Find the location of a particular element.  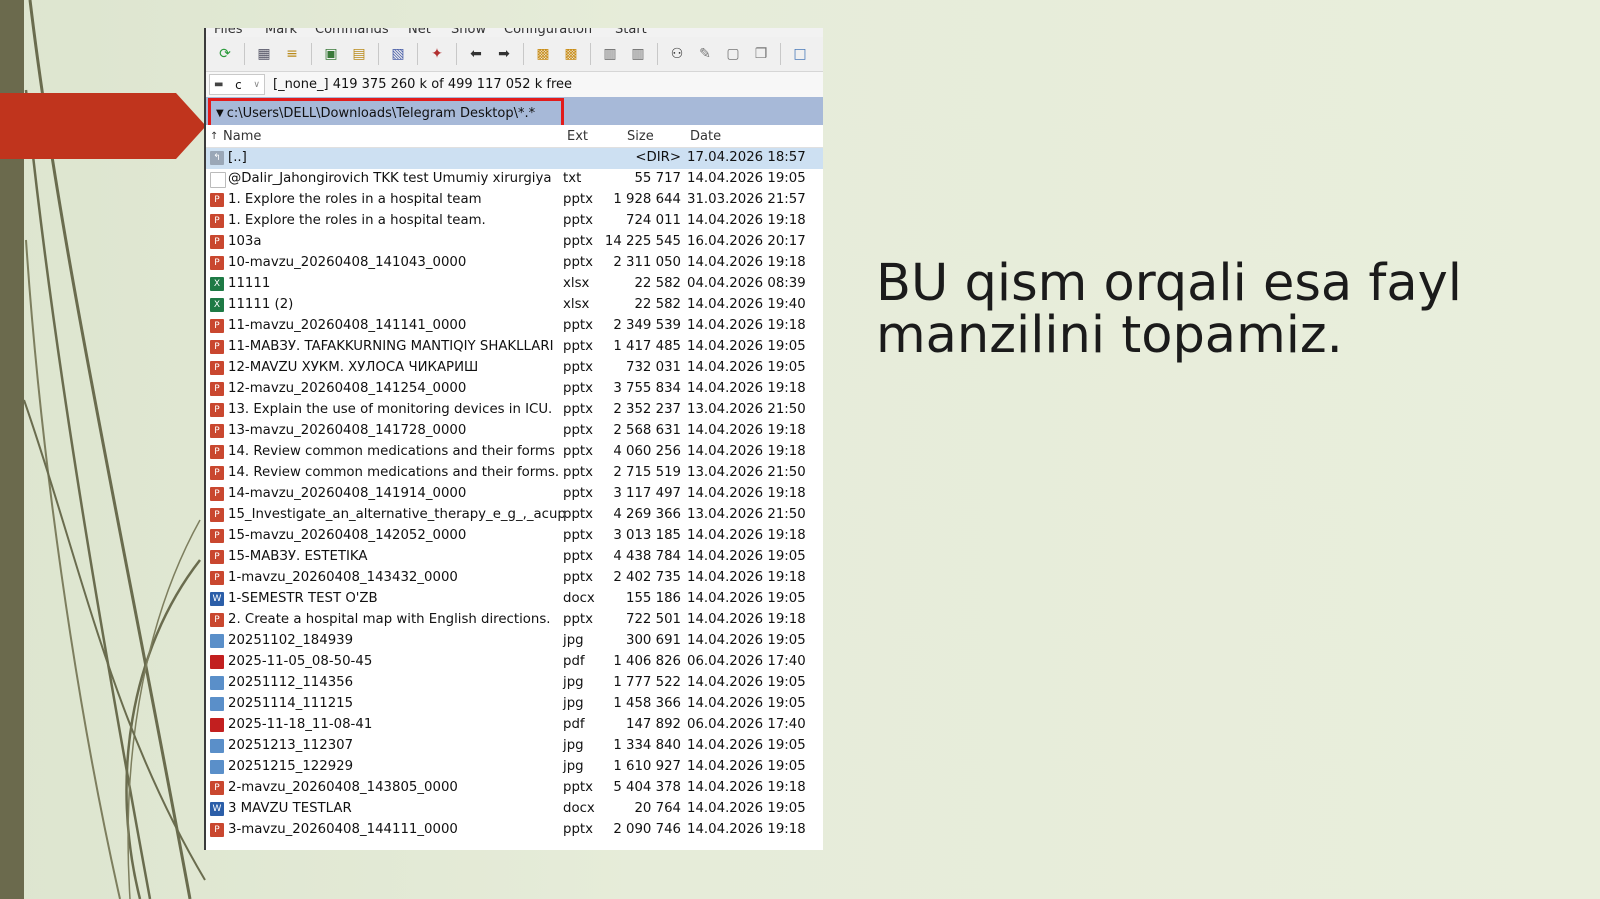

back-arrow-icon: ⬅ is located at coordinates (476, 54).